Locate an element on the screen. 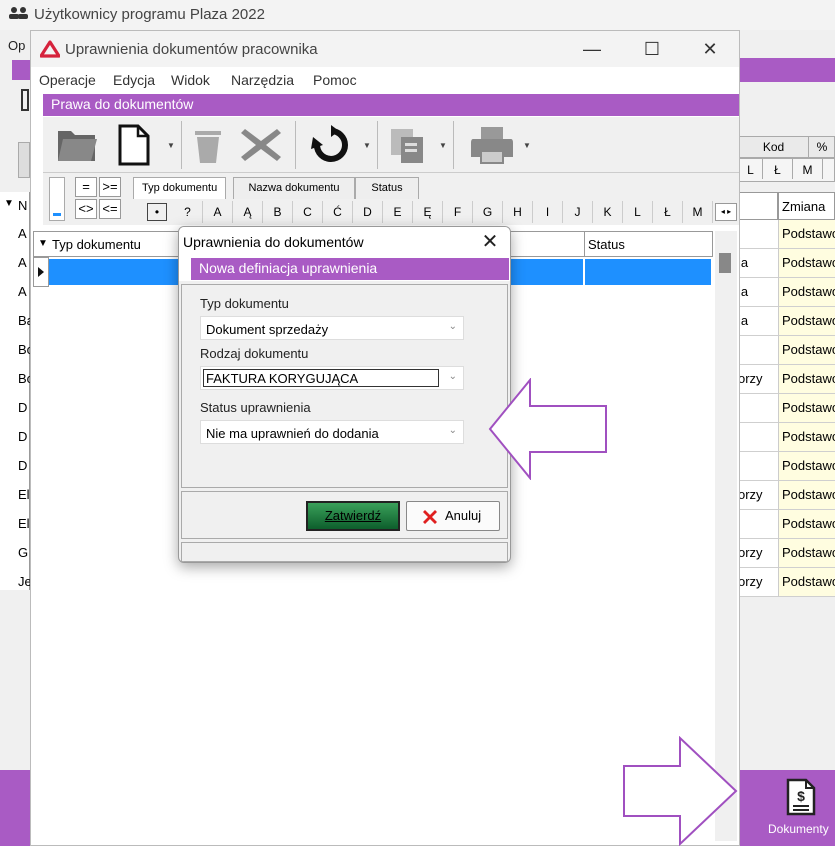  status-uprawnienia-select: Nie ma uprawnień do dodania ⌄ is located at coordinates (332, 432).